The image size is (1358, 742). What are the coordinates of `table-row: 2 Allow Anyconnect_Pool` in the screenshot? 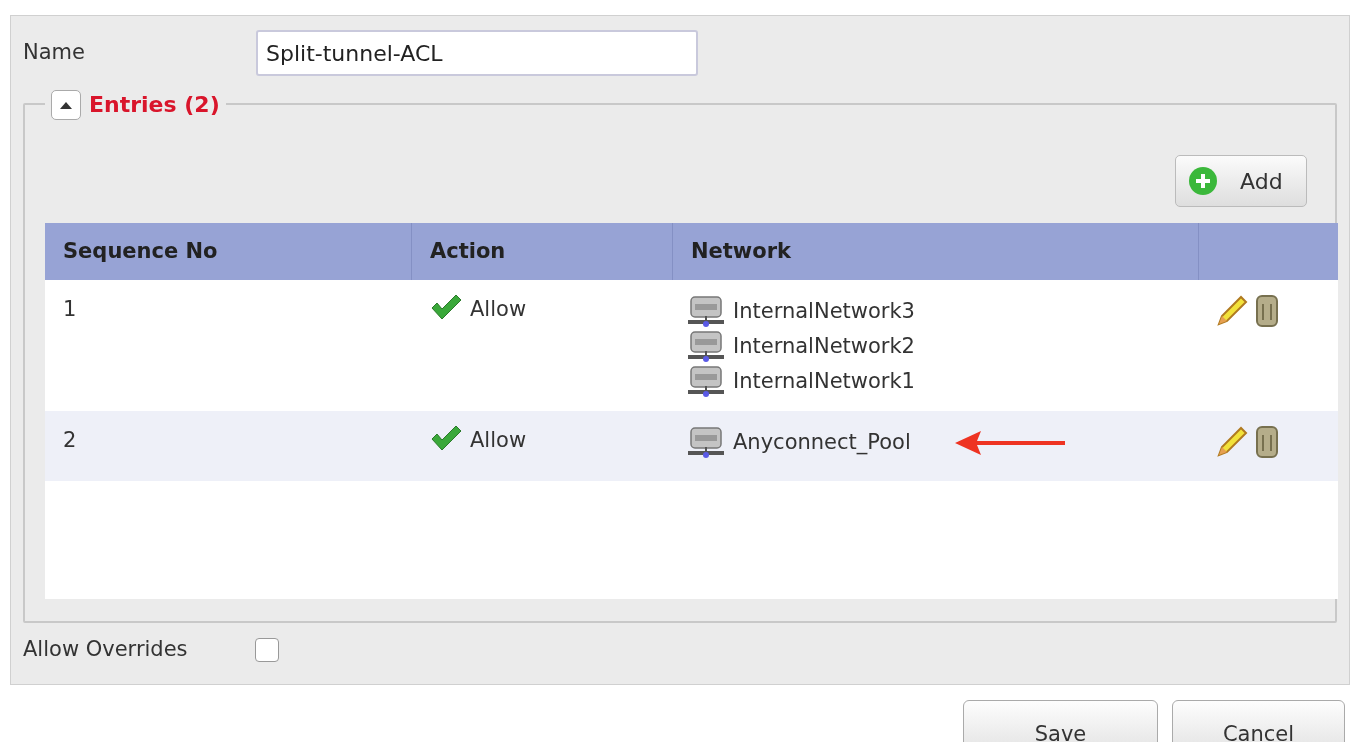 It's located at (691, 446).